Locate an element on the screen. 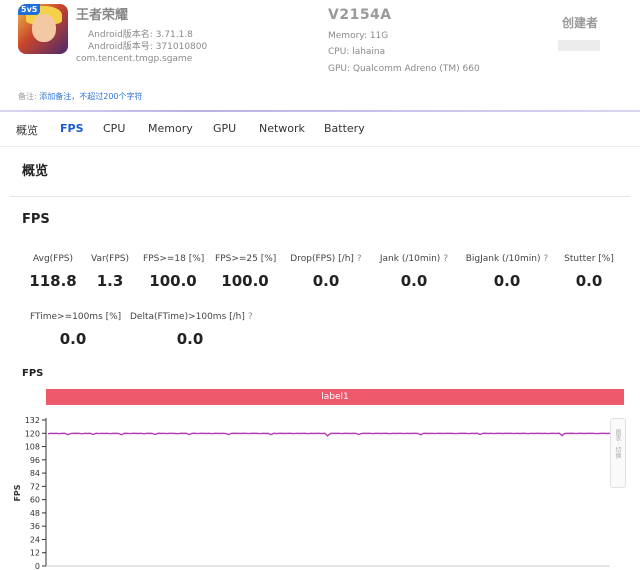  stat-label: Var(FPS) is located at coordinates (109, 259).